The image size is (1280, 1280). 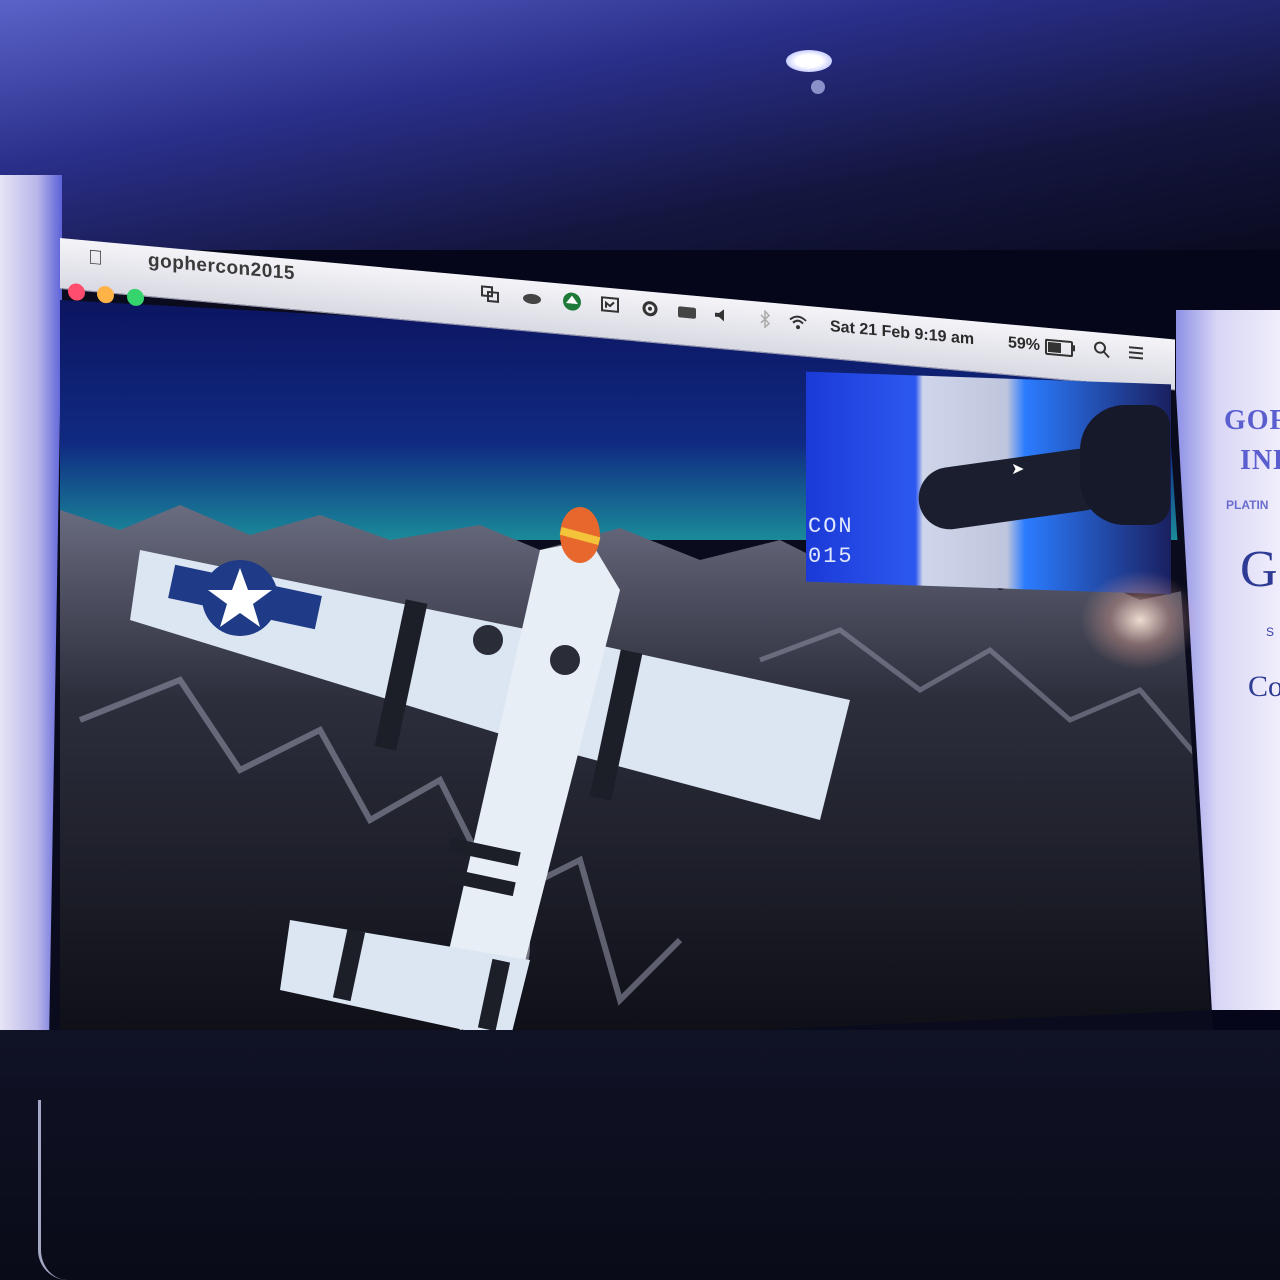 What do you see at coordinates (650, 309) in the screenshot?
I see `gear-icon` at bounding box center [650, 309].